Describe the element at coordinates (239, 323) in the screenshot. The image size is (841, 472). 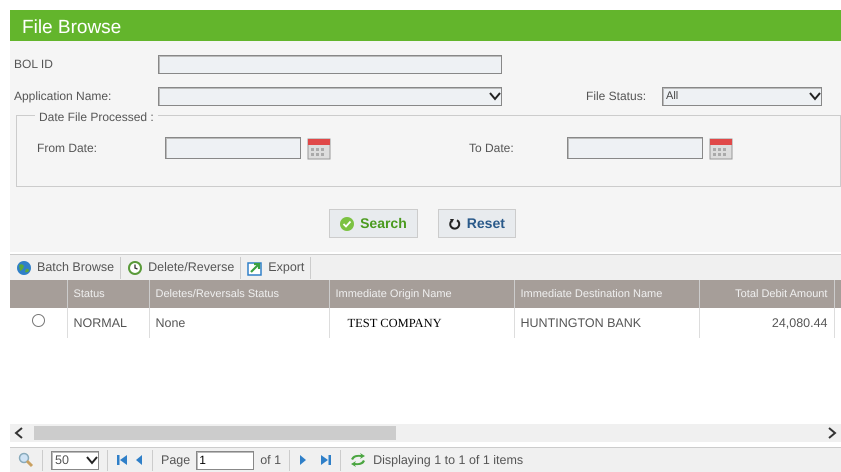
I see `table-cell: None` at that location.